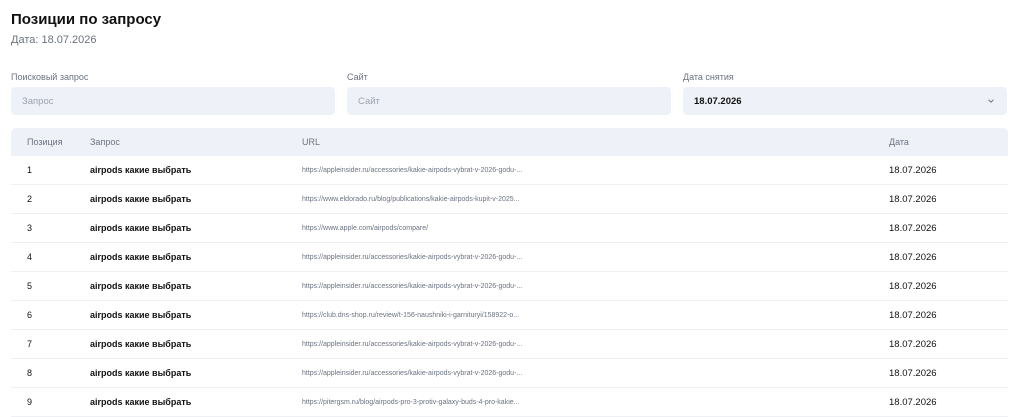  What do you see at coordinates (30, 315) in the screenshot?
I see `row-position: 6` at bounding box center [30, 315].